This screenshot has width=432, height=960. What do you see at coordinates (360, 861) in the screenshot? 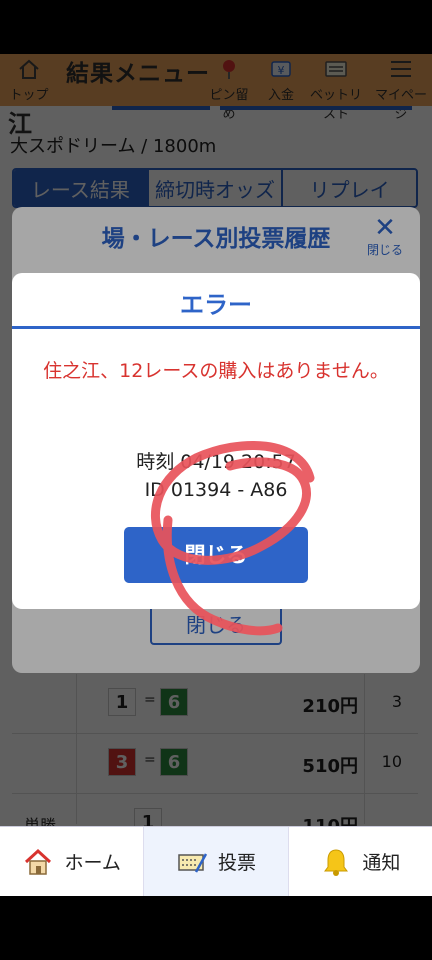
I see `bottom-tab-notify: 通知` at bounding box center [360, 861].